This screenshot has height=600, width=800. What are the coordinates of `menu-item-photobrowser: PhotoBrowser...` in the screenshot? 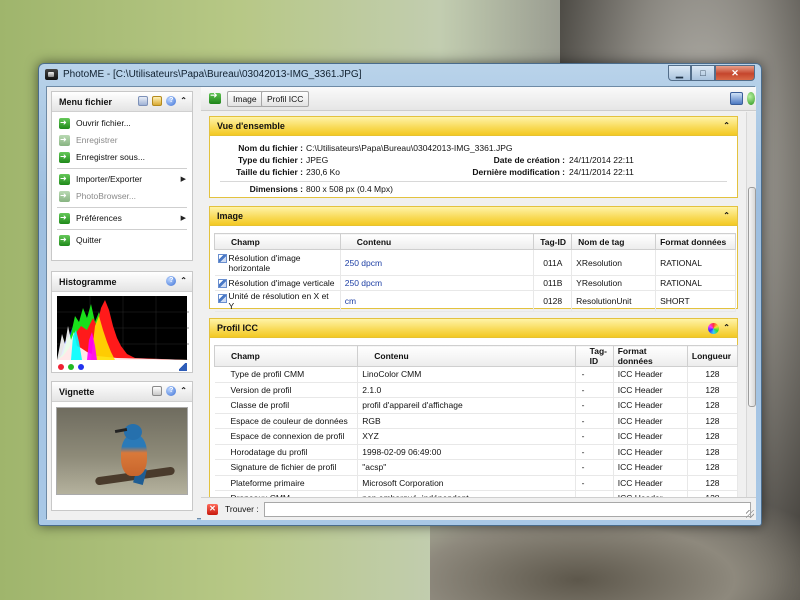 It's located at (122, 196).